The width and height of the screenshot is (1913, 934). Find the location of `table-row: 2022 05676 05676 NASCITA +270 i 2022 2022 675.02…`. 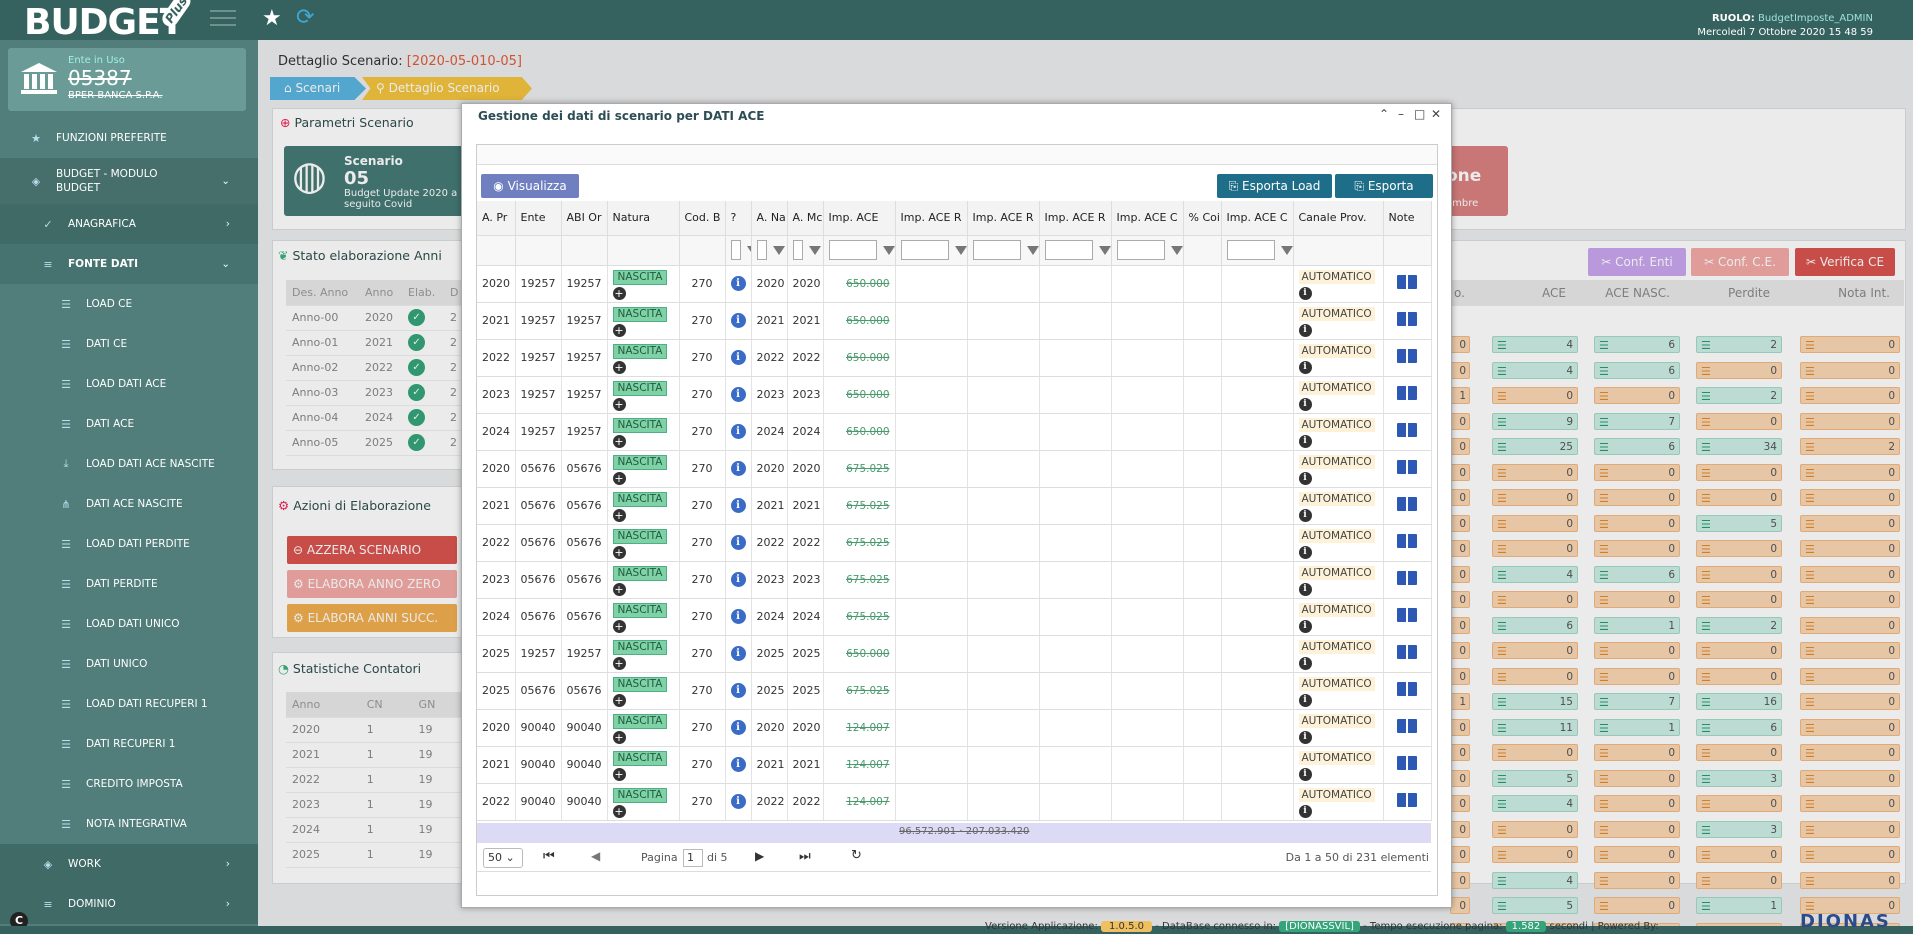

table-row: 2022 05676 05676 NASCITA +270 i 2022 2022 675.02… is located at coordinates (954, 543).